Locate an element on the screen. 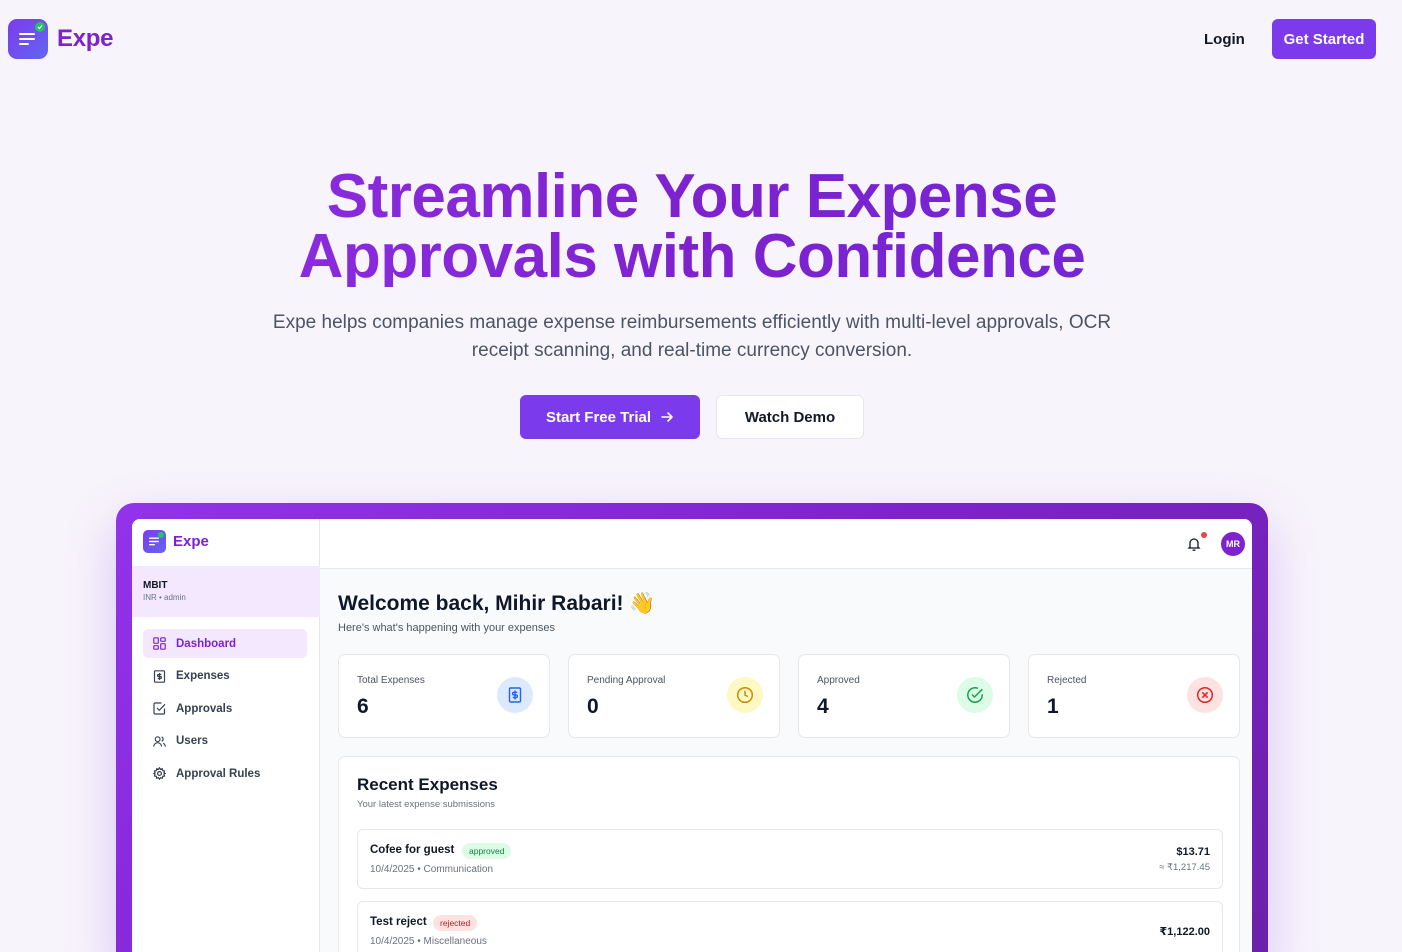 Image resolution: width=1402 pixels, height=952 pixels. sidebar-item-approval-rules: Approval Rules is located at coordinates (225, 773).